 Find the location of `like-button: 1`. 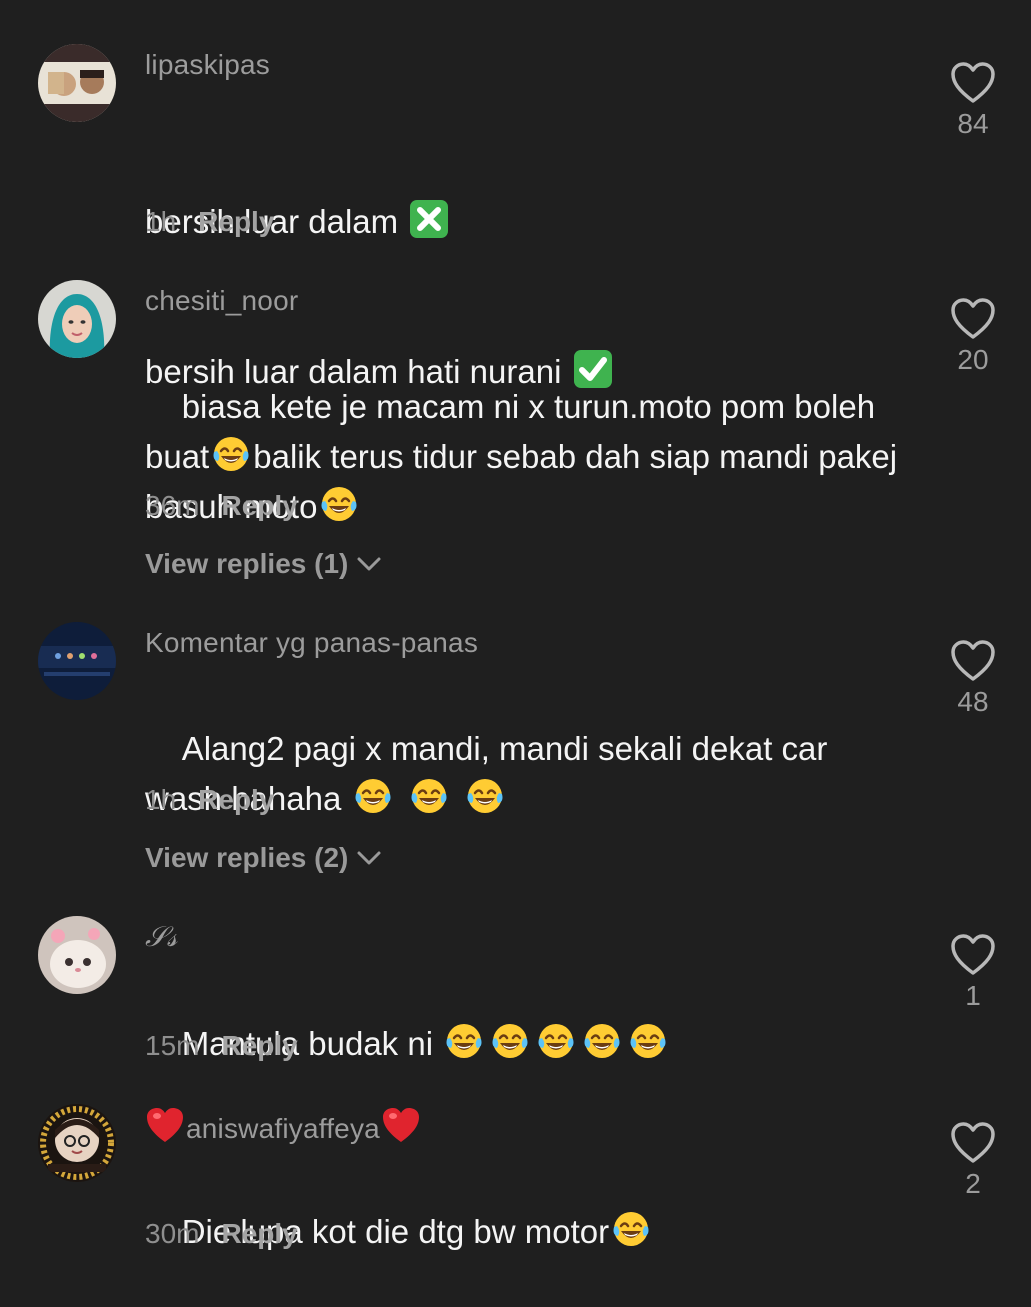

like-button: 1 is located at coordinates (973, 973).